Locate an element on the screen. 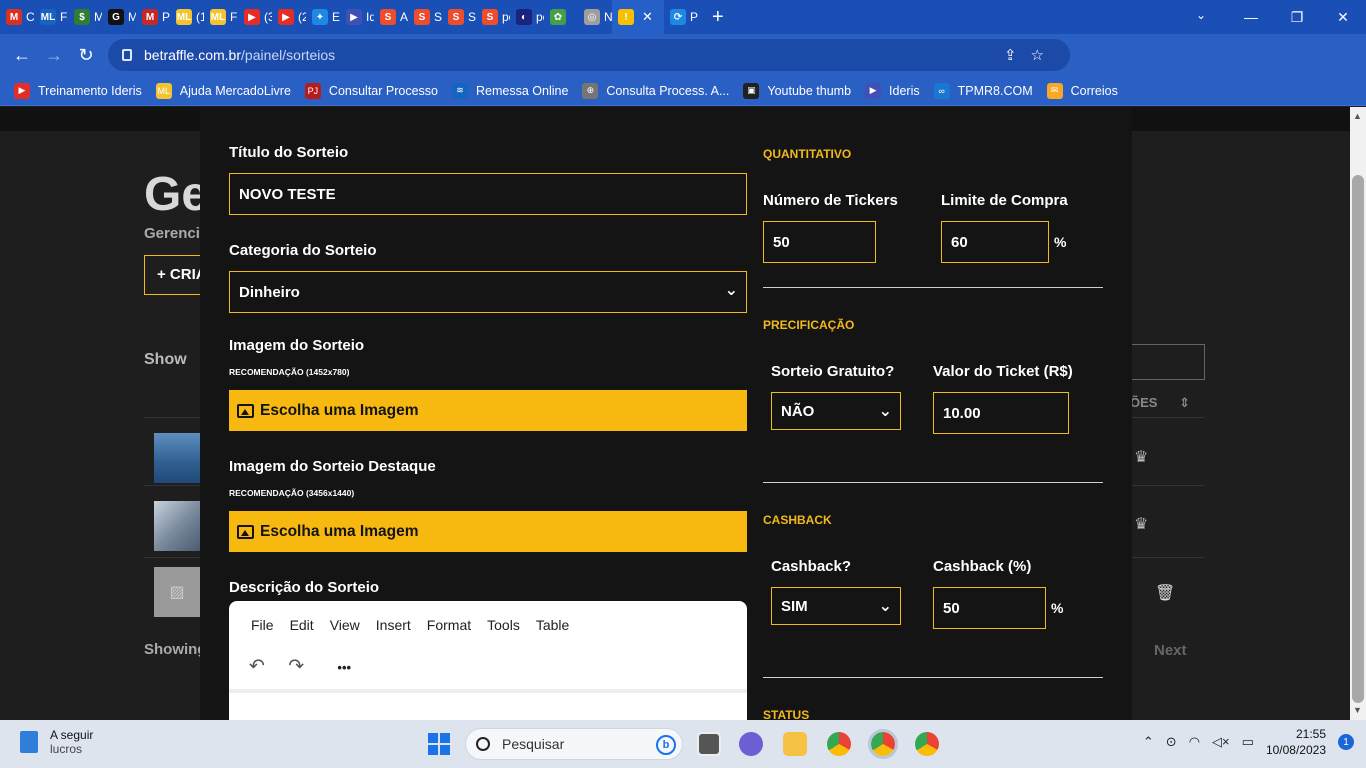  wifi-icon: ◠ is located at coordinates (1194, 742).